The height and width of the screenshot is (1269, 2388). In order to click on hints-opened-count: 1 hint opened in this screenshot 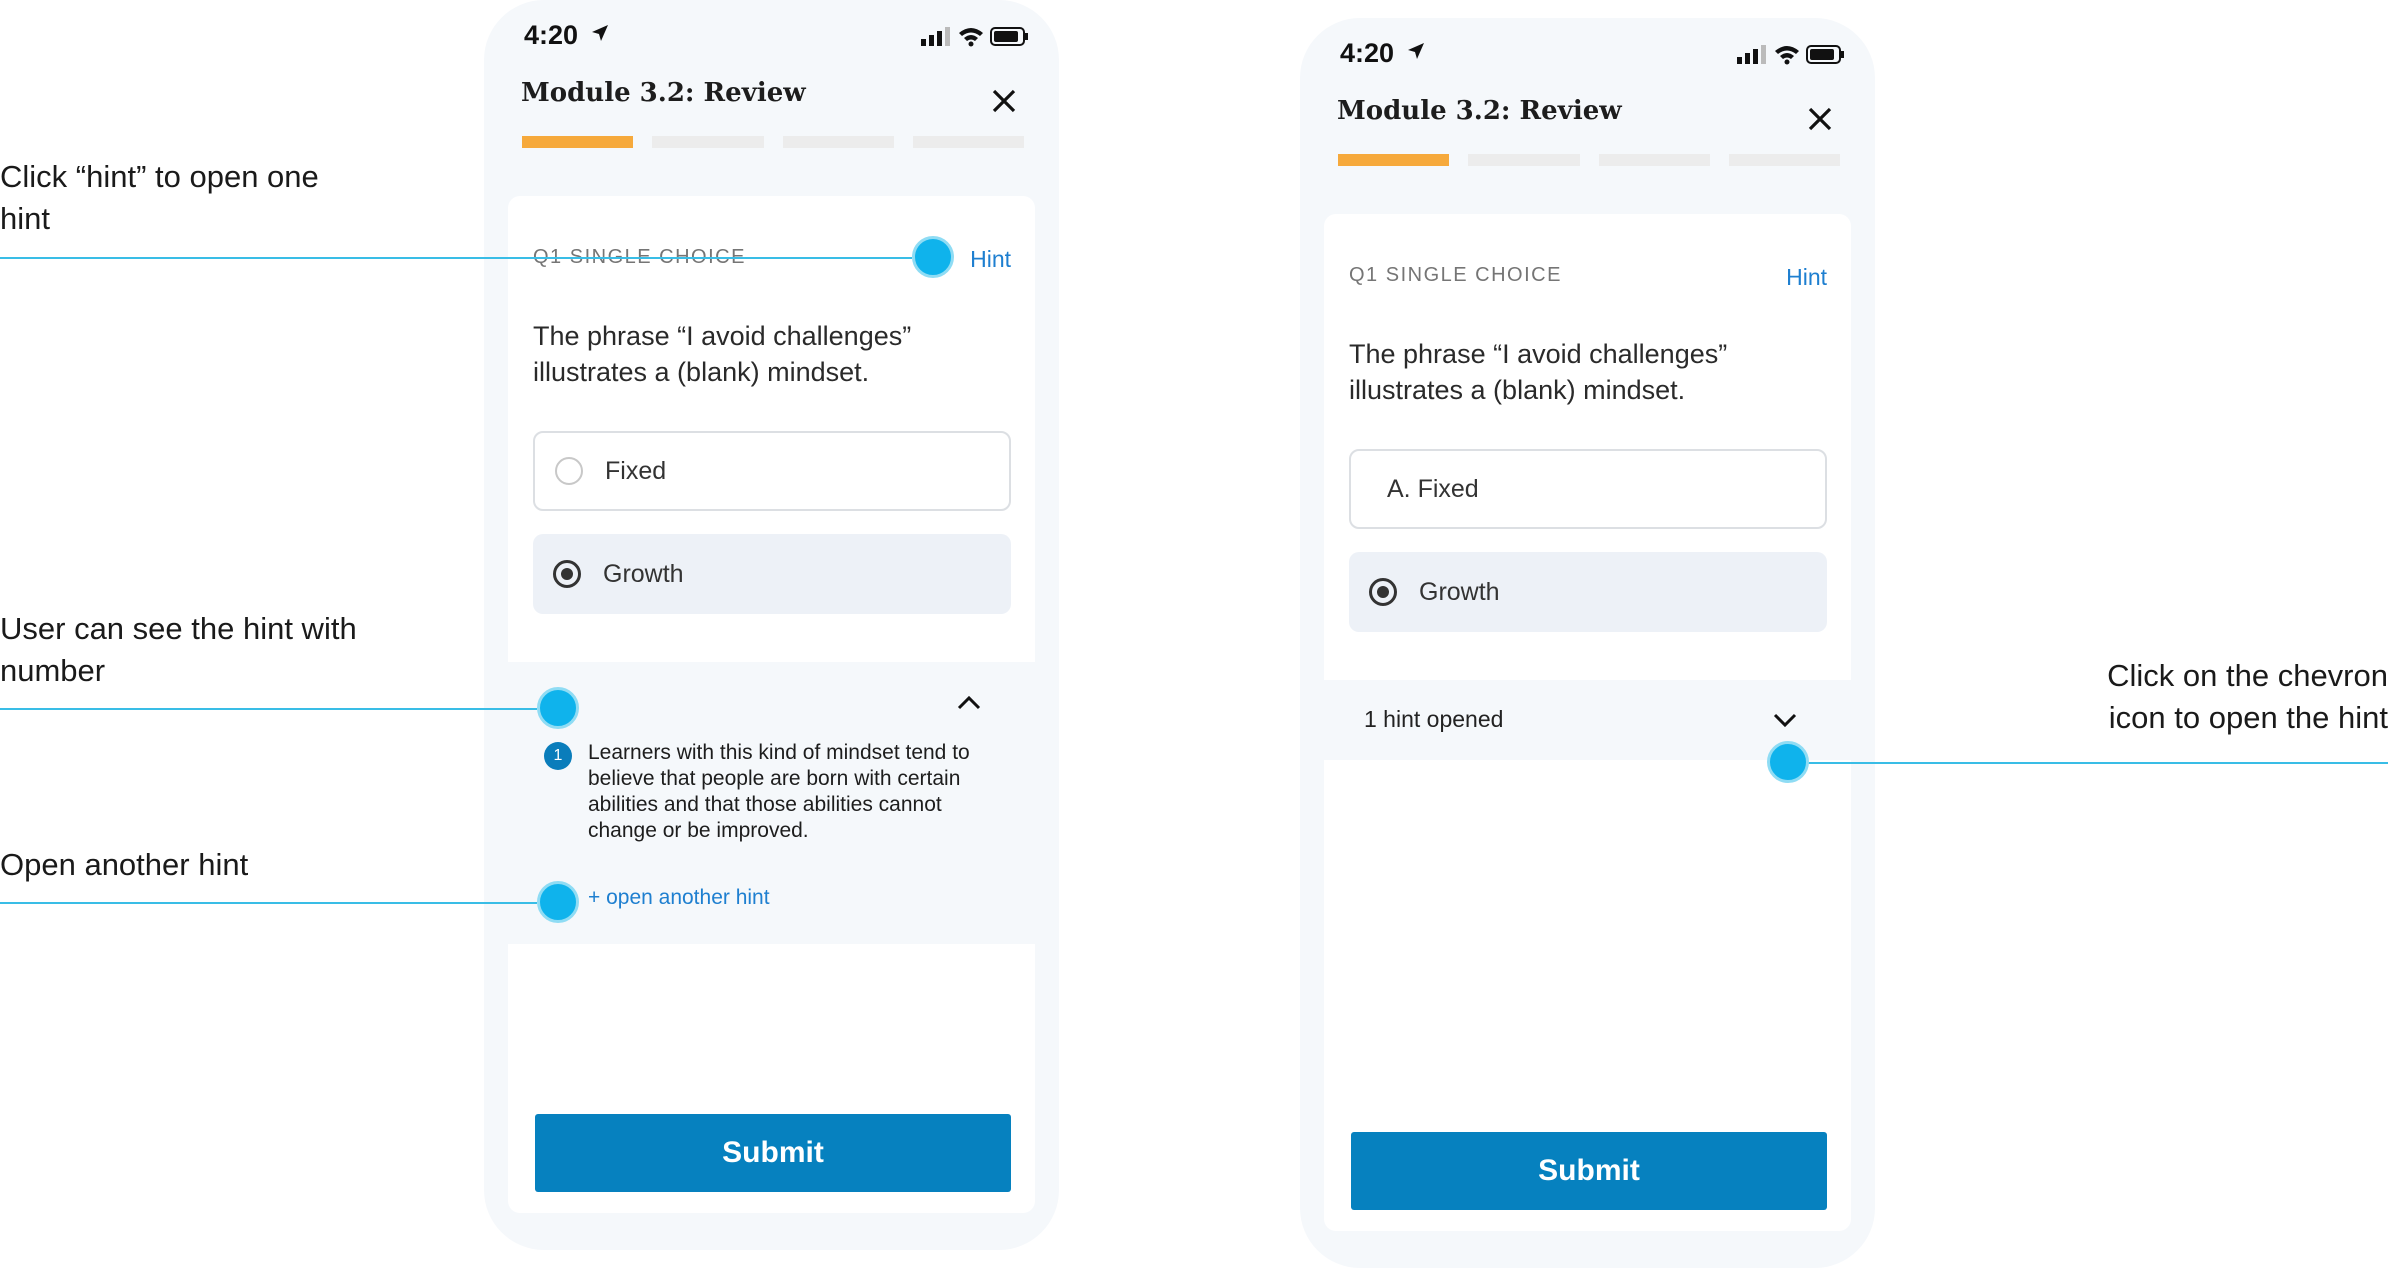, I will do `click(1434, 719)`.